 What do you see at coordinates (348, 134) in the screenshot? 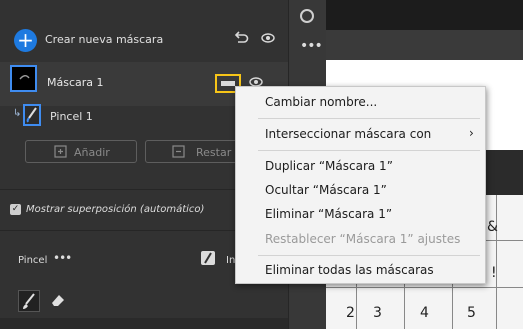
I see `menu-item-intersect-mask: Interseccionar máscara con` at bounding box center [348, 134].